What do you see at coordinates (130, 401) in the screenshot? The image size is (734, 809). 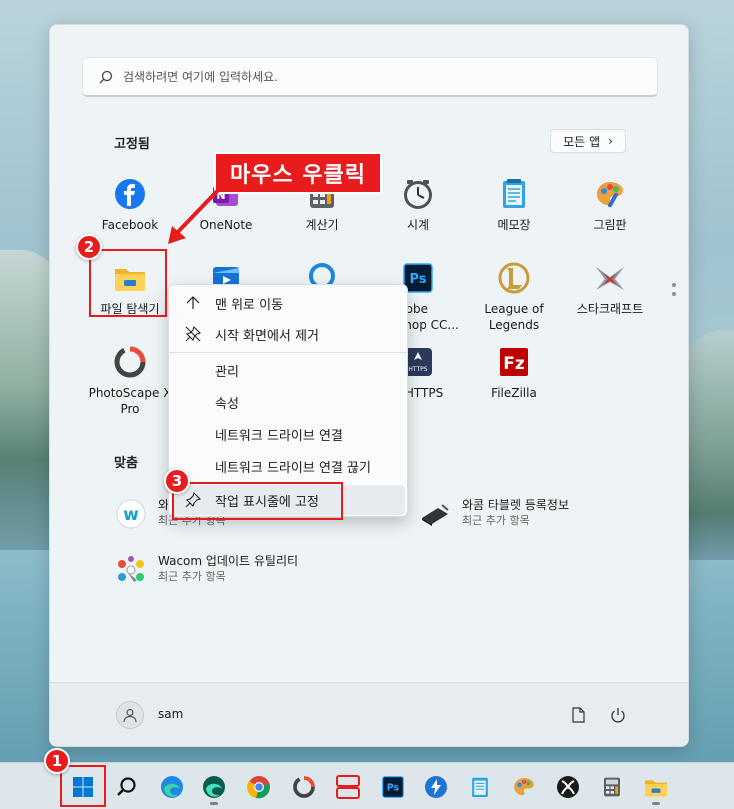 I see `app-label: PhotoScape X Pro` at bounding box center [130, 401].